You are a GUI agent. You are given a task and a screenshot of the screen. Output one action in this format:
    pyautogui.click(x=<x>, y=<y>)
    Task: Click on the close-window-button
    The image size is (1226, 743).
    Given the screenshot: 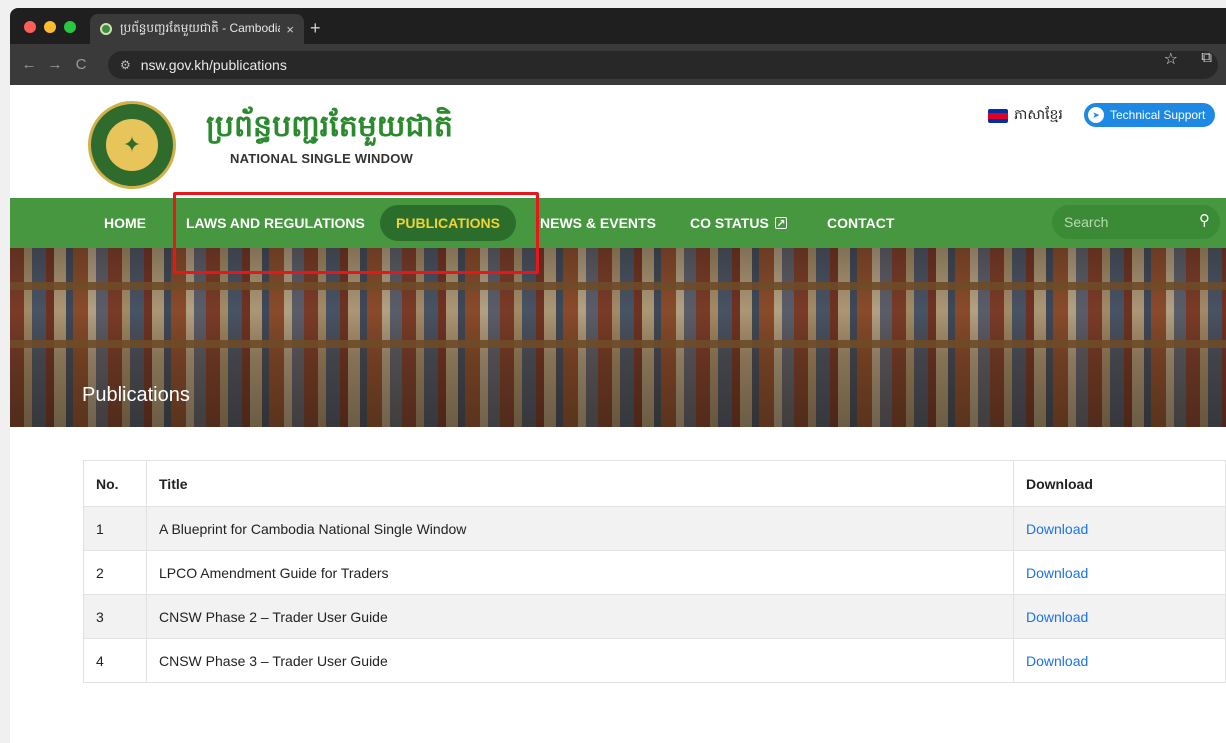 What is the action you would take?
    pyautogui.click(x=30, y=27)
    